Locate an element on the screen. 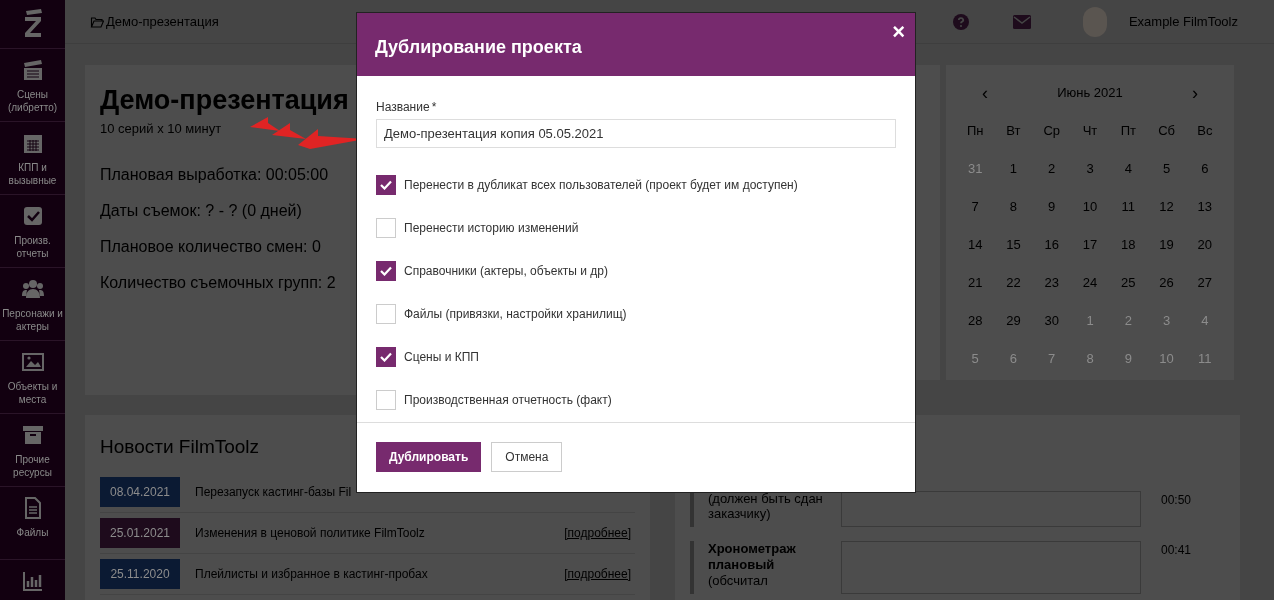 The height and width of the screenshot is (600, 1274). calendar-day: 15 is located at coordinates (1013, 253).